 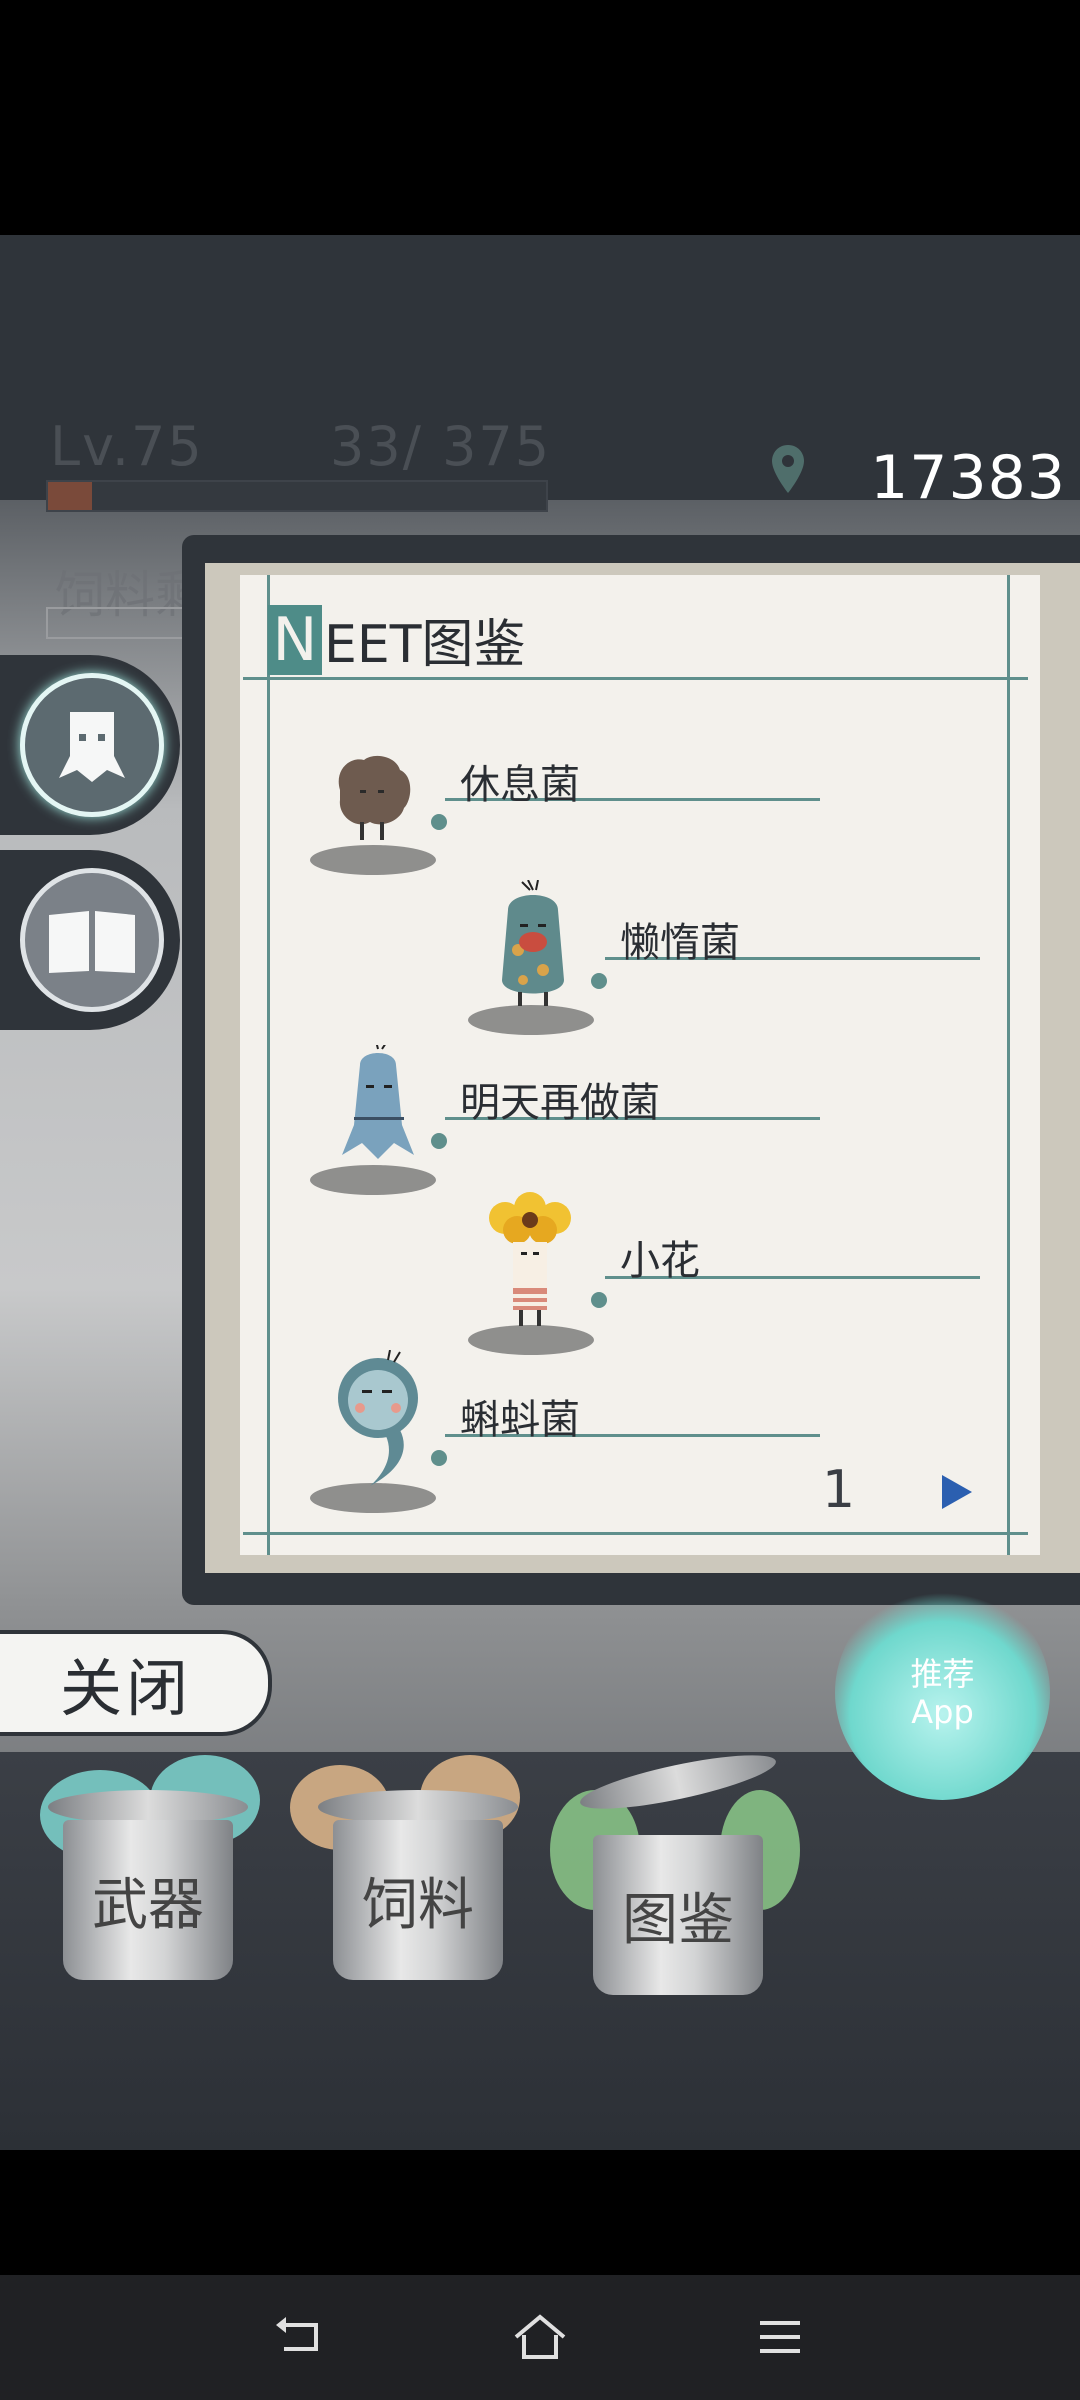 What do you see at coordinates (560, 1103) in the screenshot?
I see `entry-name: 明天再做菌` at bounding box center [560, 1103].